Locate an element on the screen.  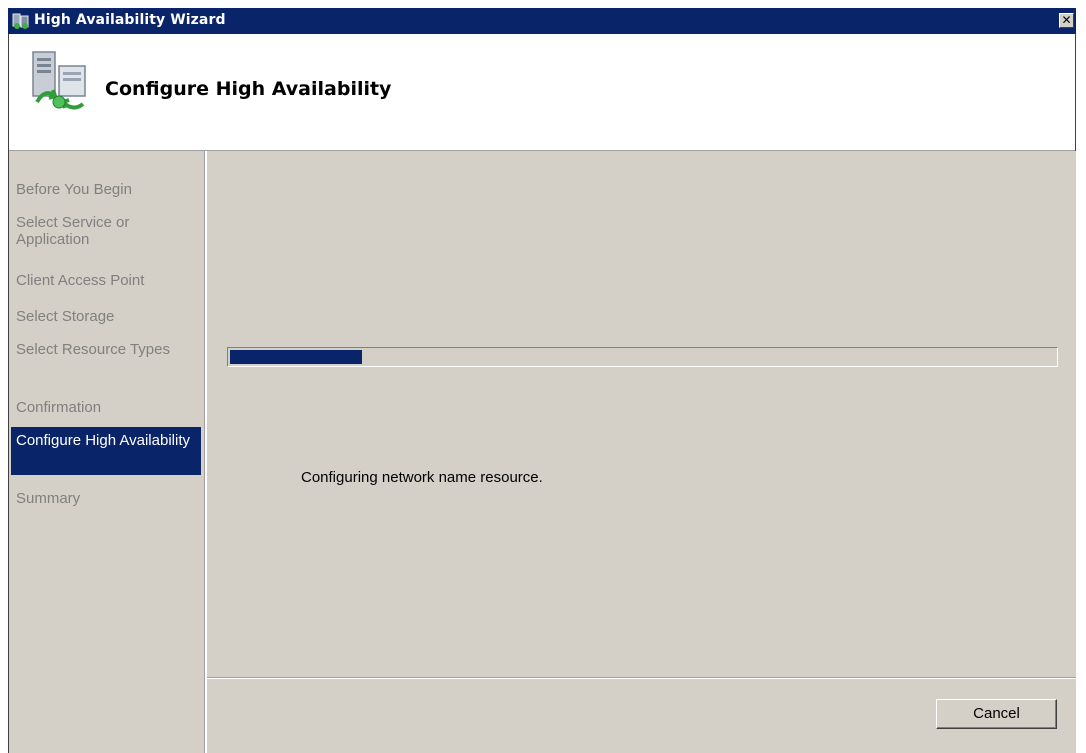
nav-item-select-service: Select Service or Application is located at coordinates (73, 231).